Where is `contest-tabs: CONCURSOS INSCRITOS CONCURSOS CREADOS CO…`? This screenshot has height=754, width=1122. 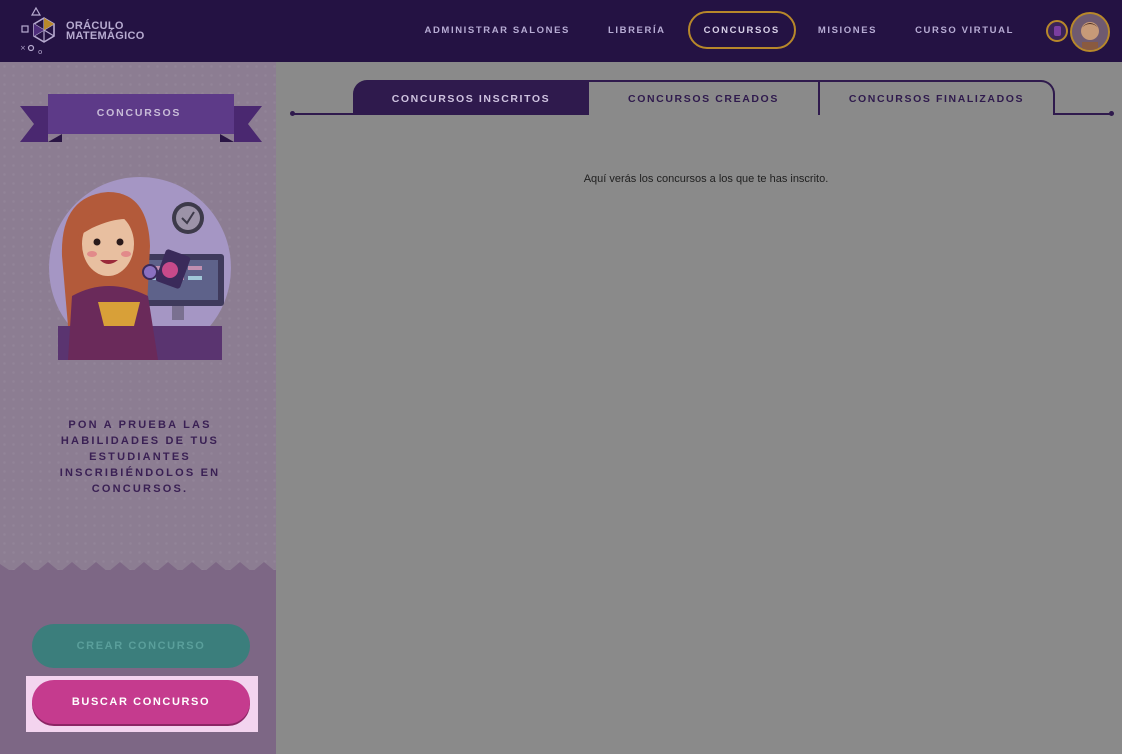 contest-tabs: CONCURSOS INSCRITOS CONCURSOS CREADOS CO… is located at coordinates (704, 97).